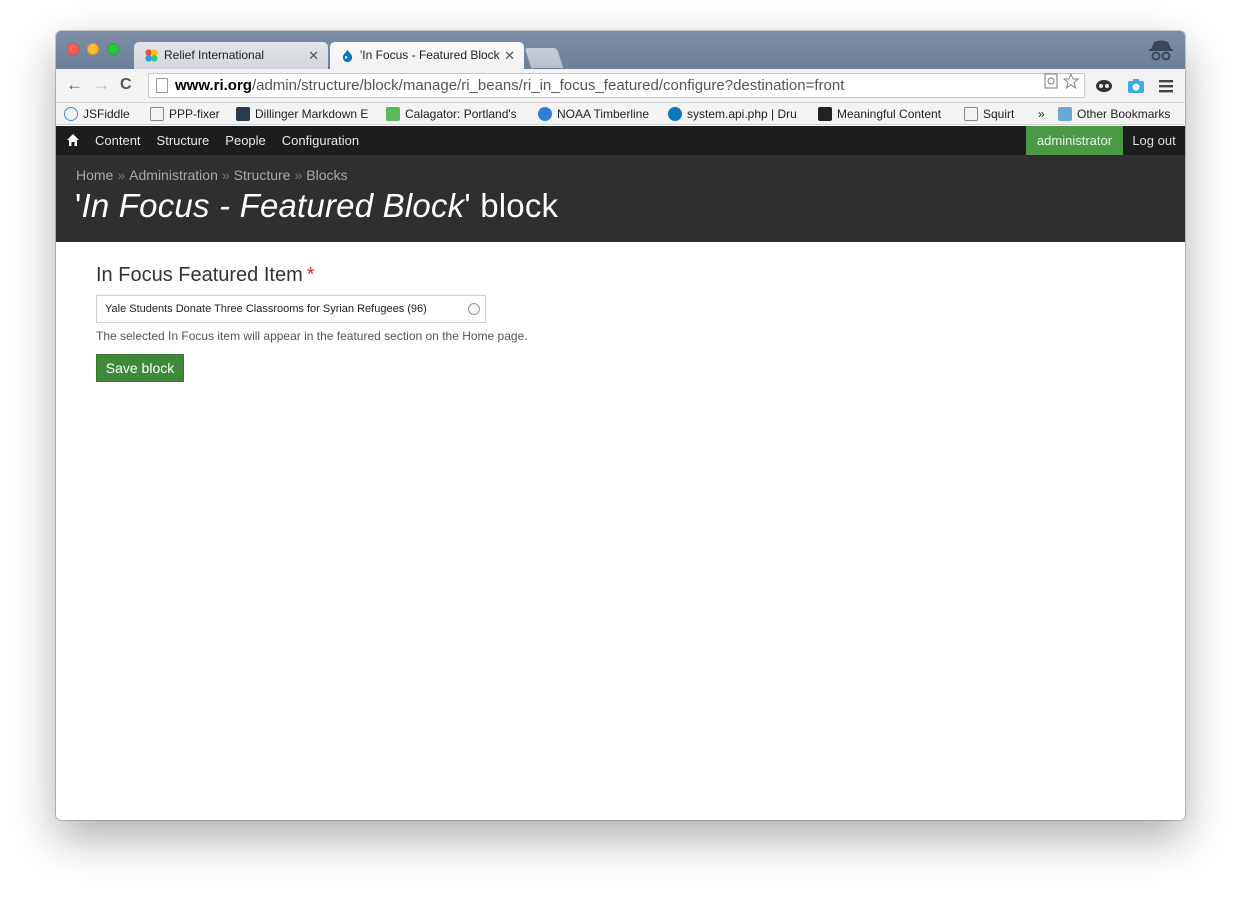 The height and width of the screenshot is (900, 1241). I want to click on breadcrumb: Home» Administration» Structure» Blocks, so click(212, 175).